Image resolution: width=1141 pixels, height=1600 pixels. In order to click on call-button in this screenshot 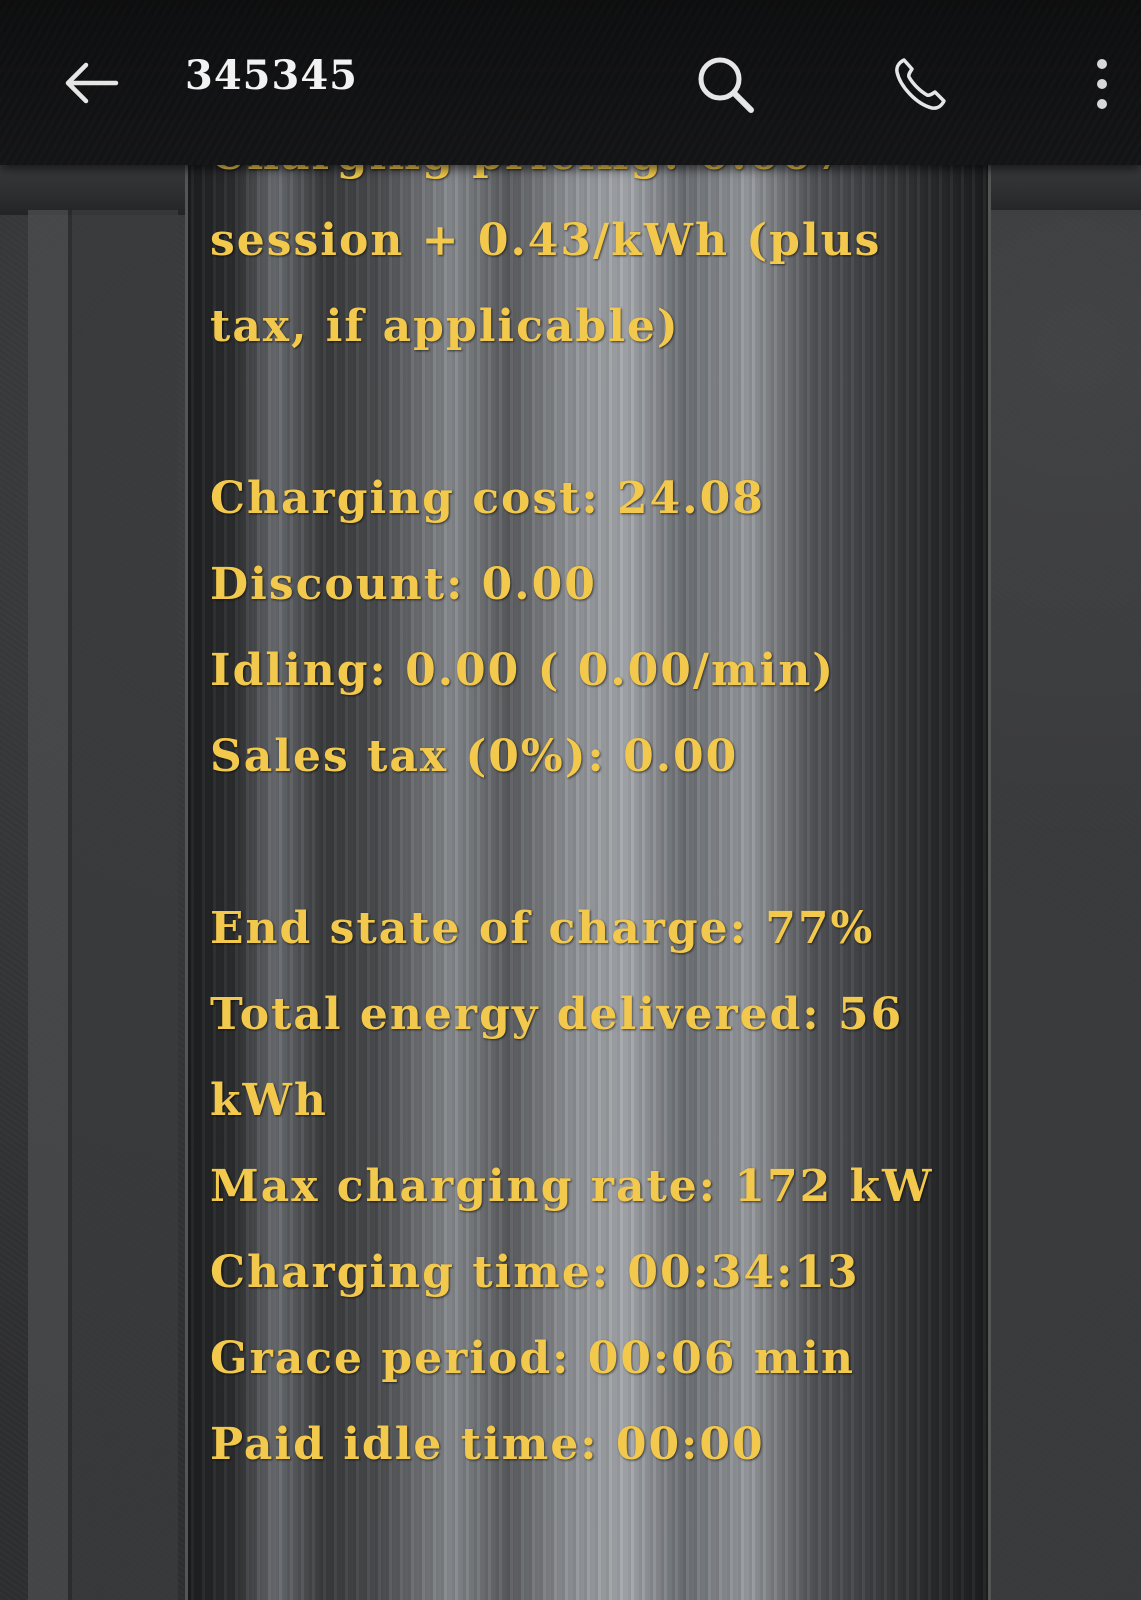, I will do `click(920, 84)`.